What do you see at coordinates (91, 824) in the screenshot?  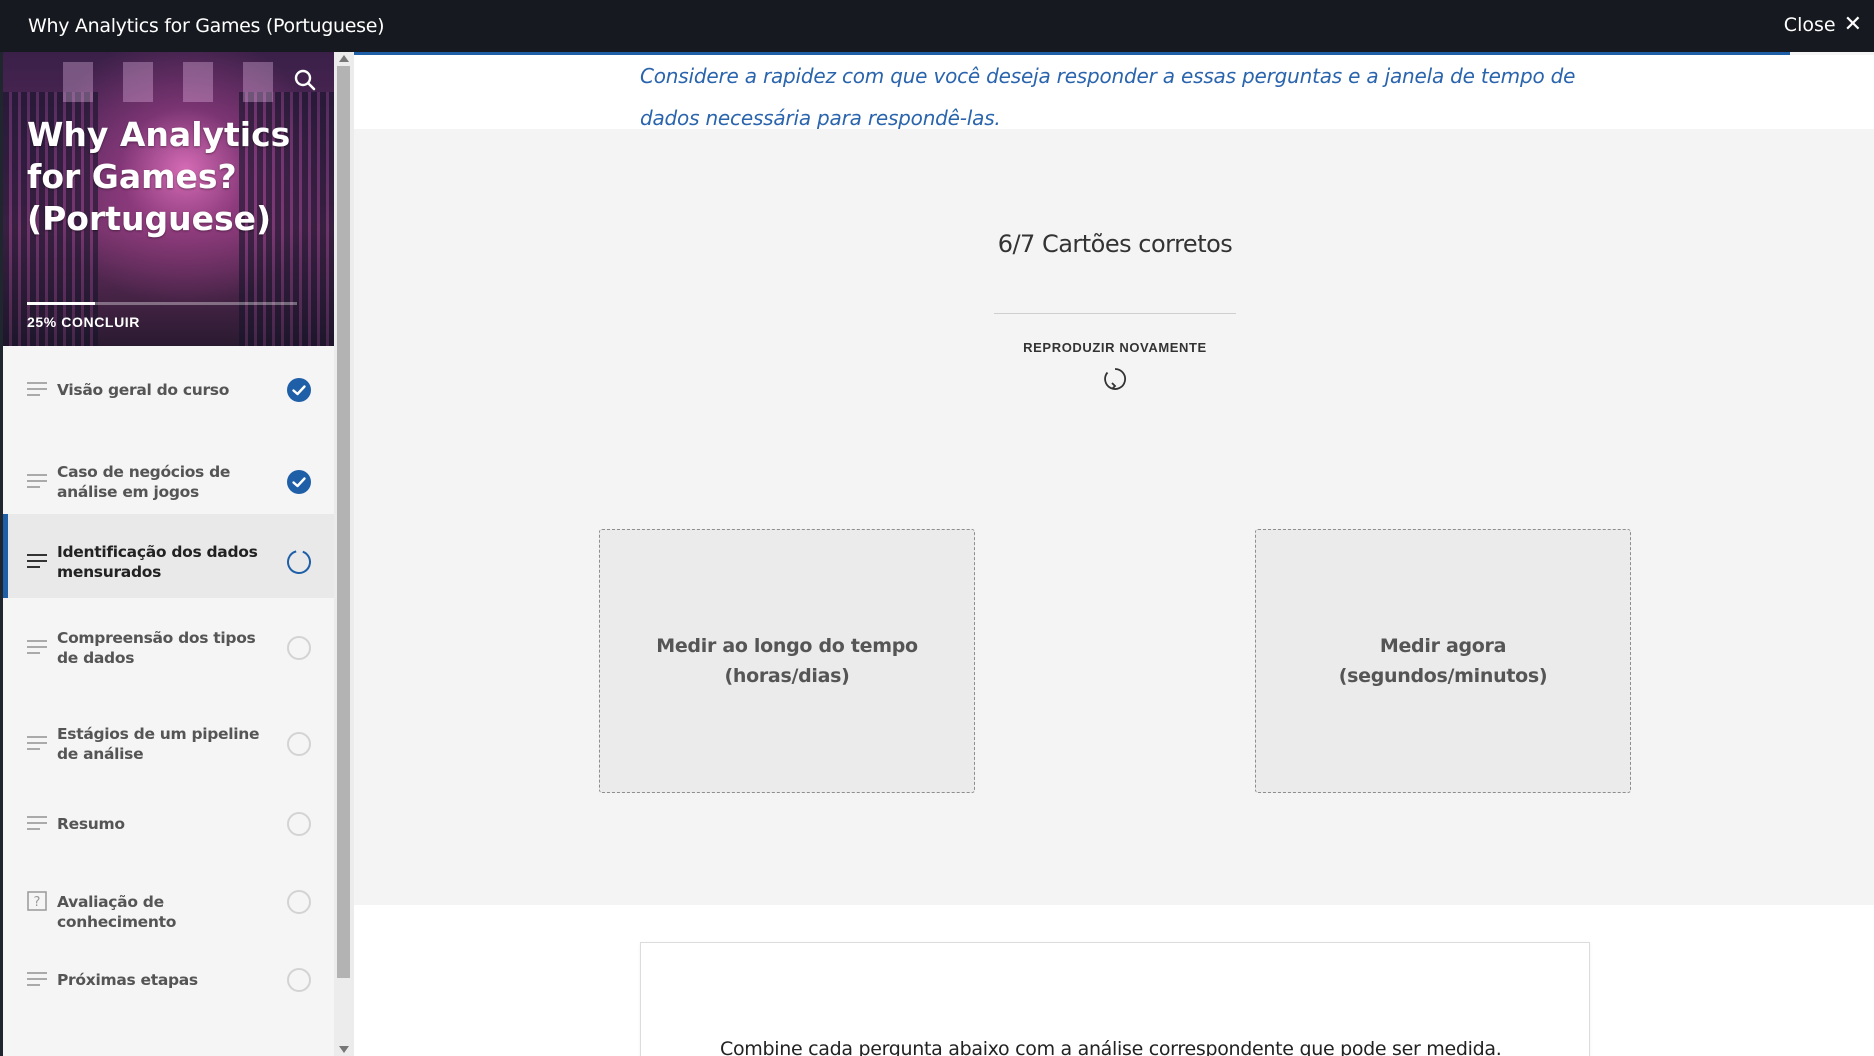 I see `sidebar-item-label: Resumo` at bounding box center [91, 824].